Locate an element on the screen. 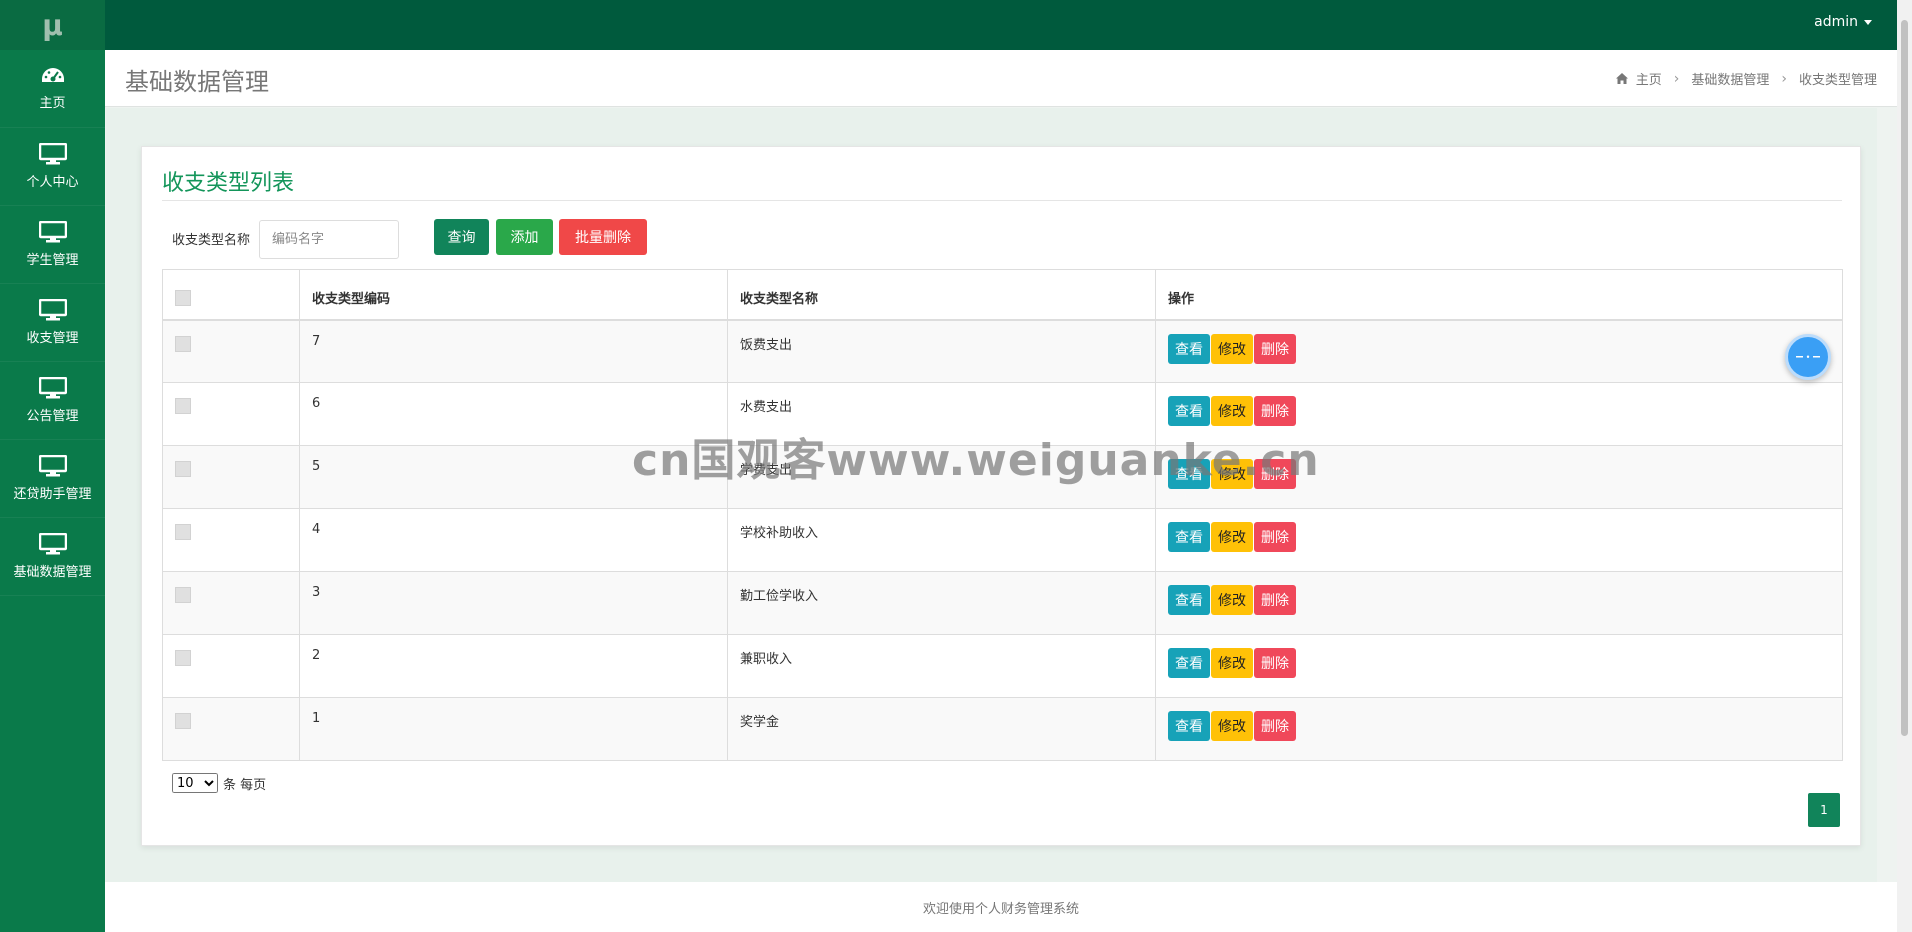  sidebar-item-basedata: 基础数据管理 is located at coordinates (52, 557).